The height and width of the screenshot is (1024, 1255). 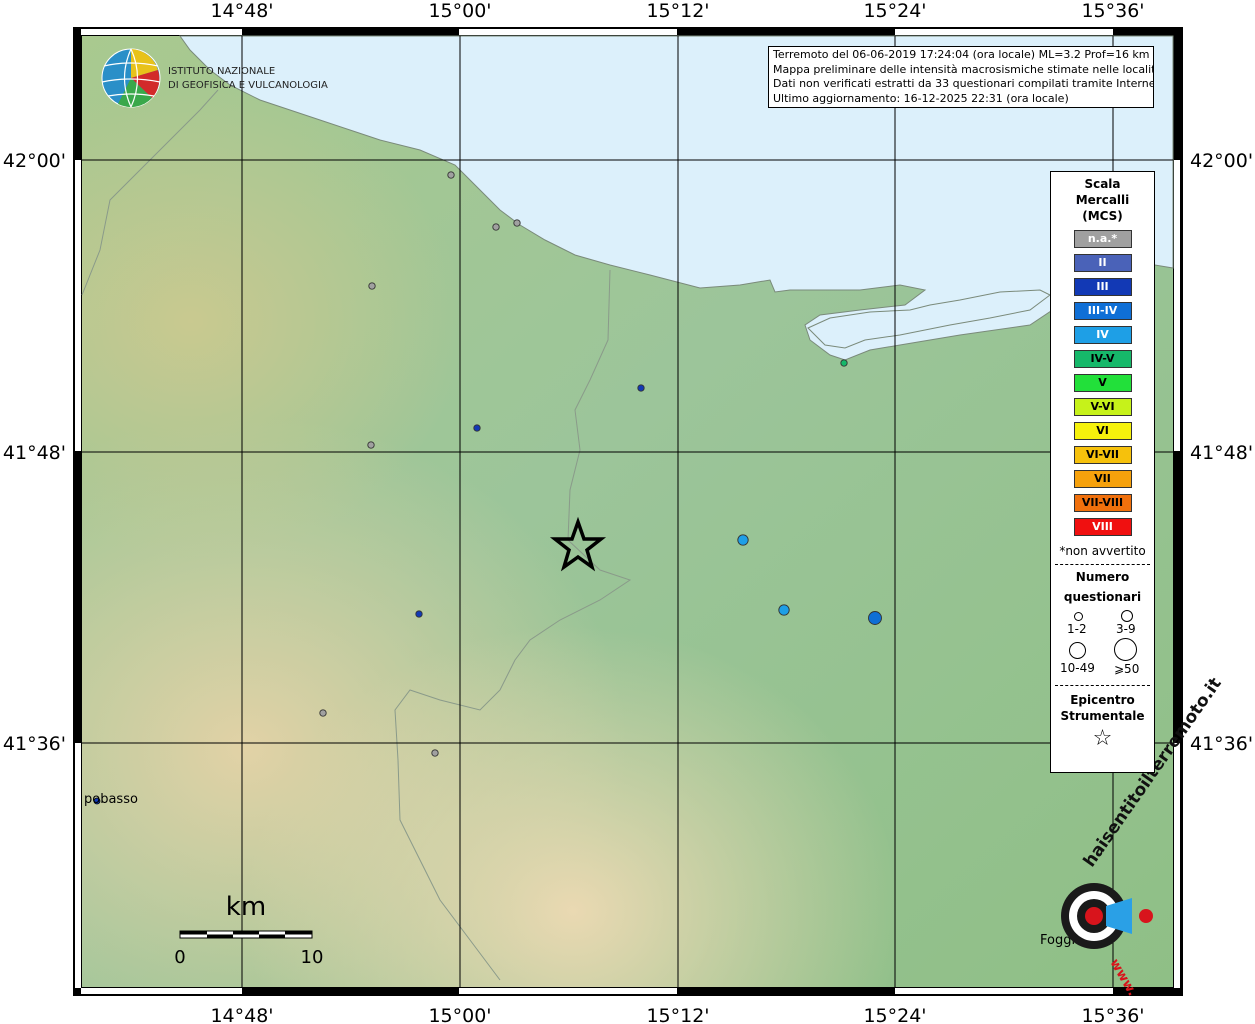 What do you see at coordinates (1102, 577) in the screenshot?
I see `count-title-line1: Numero` at bounding box center [1102, 577].